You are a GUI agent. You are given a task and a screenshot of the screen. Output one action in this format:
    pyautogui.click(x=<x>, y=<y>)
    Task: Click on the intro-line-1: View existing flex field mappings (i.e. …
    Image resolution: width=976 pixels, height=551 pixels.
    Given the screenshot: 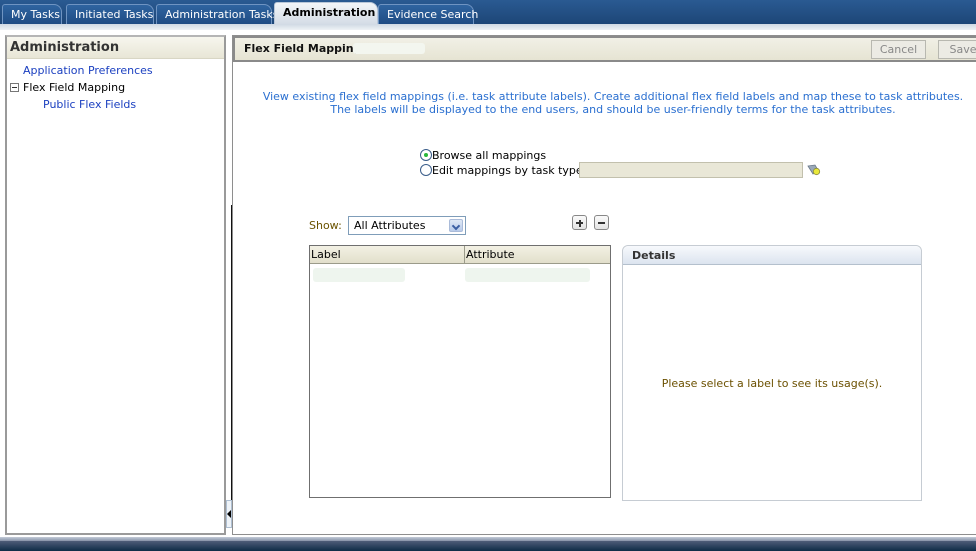 What is the action you would take?
    pyautogui.click(x=613, y=96)
    